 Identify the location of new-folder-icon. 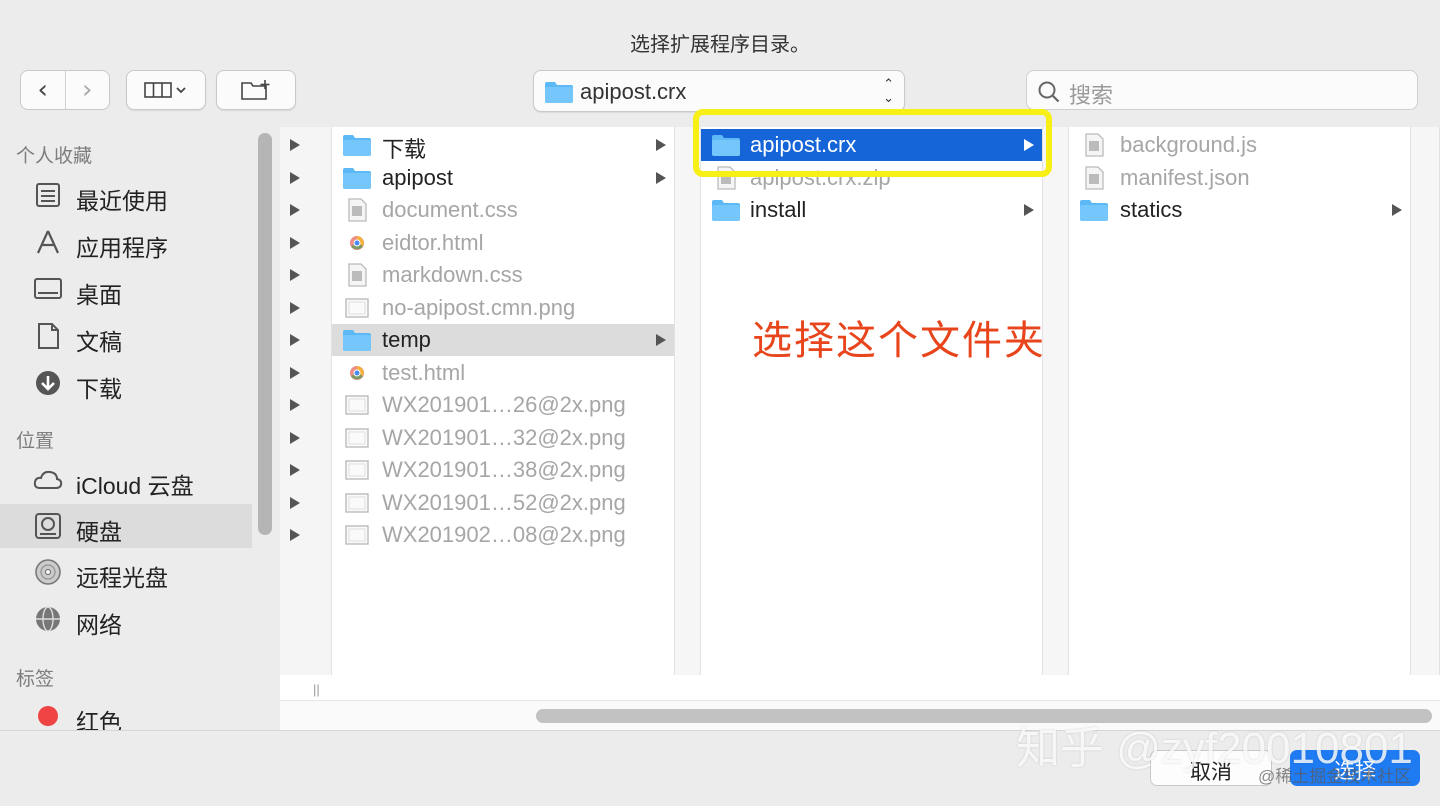
(255, 90).